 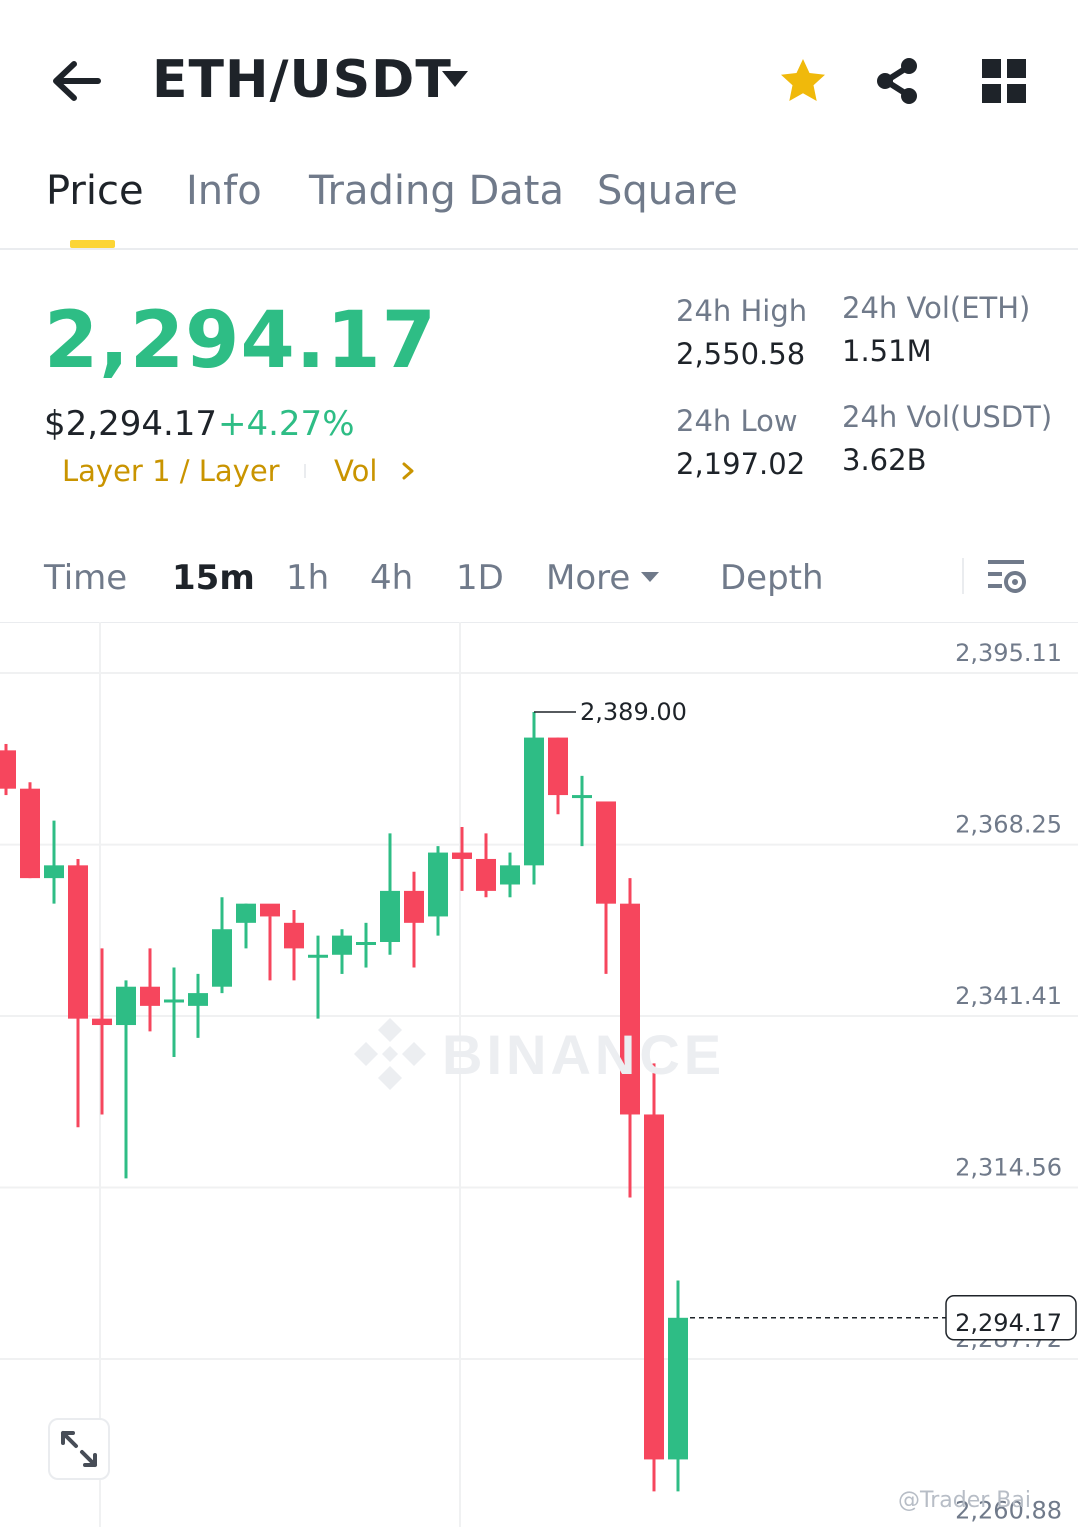 What do you see at coordinates (583, 1054) in the screenshot?
I see `watermark-text: BINANCE` at bounding box center [583, 1054].